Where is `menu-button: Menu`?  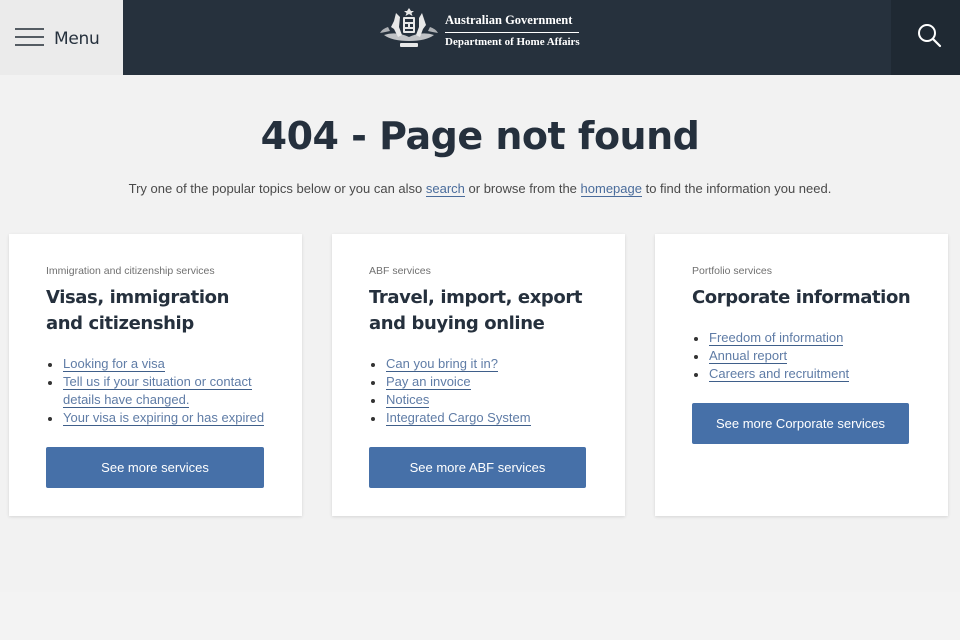
menu-button: Menu is located at coordinates (61, 37).